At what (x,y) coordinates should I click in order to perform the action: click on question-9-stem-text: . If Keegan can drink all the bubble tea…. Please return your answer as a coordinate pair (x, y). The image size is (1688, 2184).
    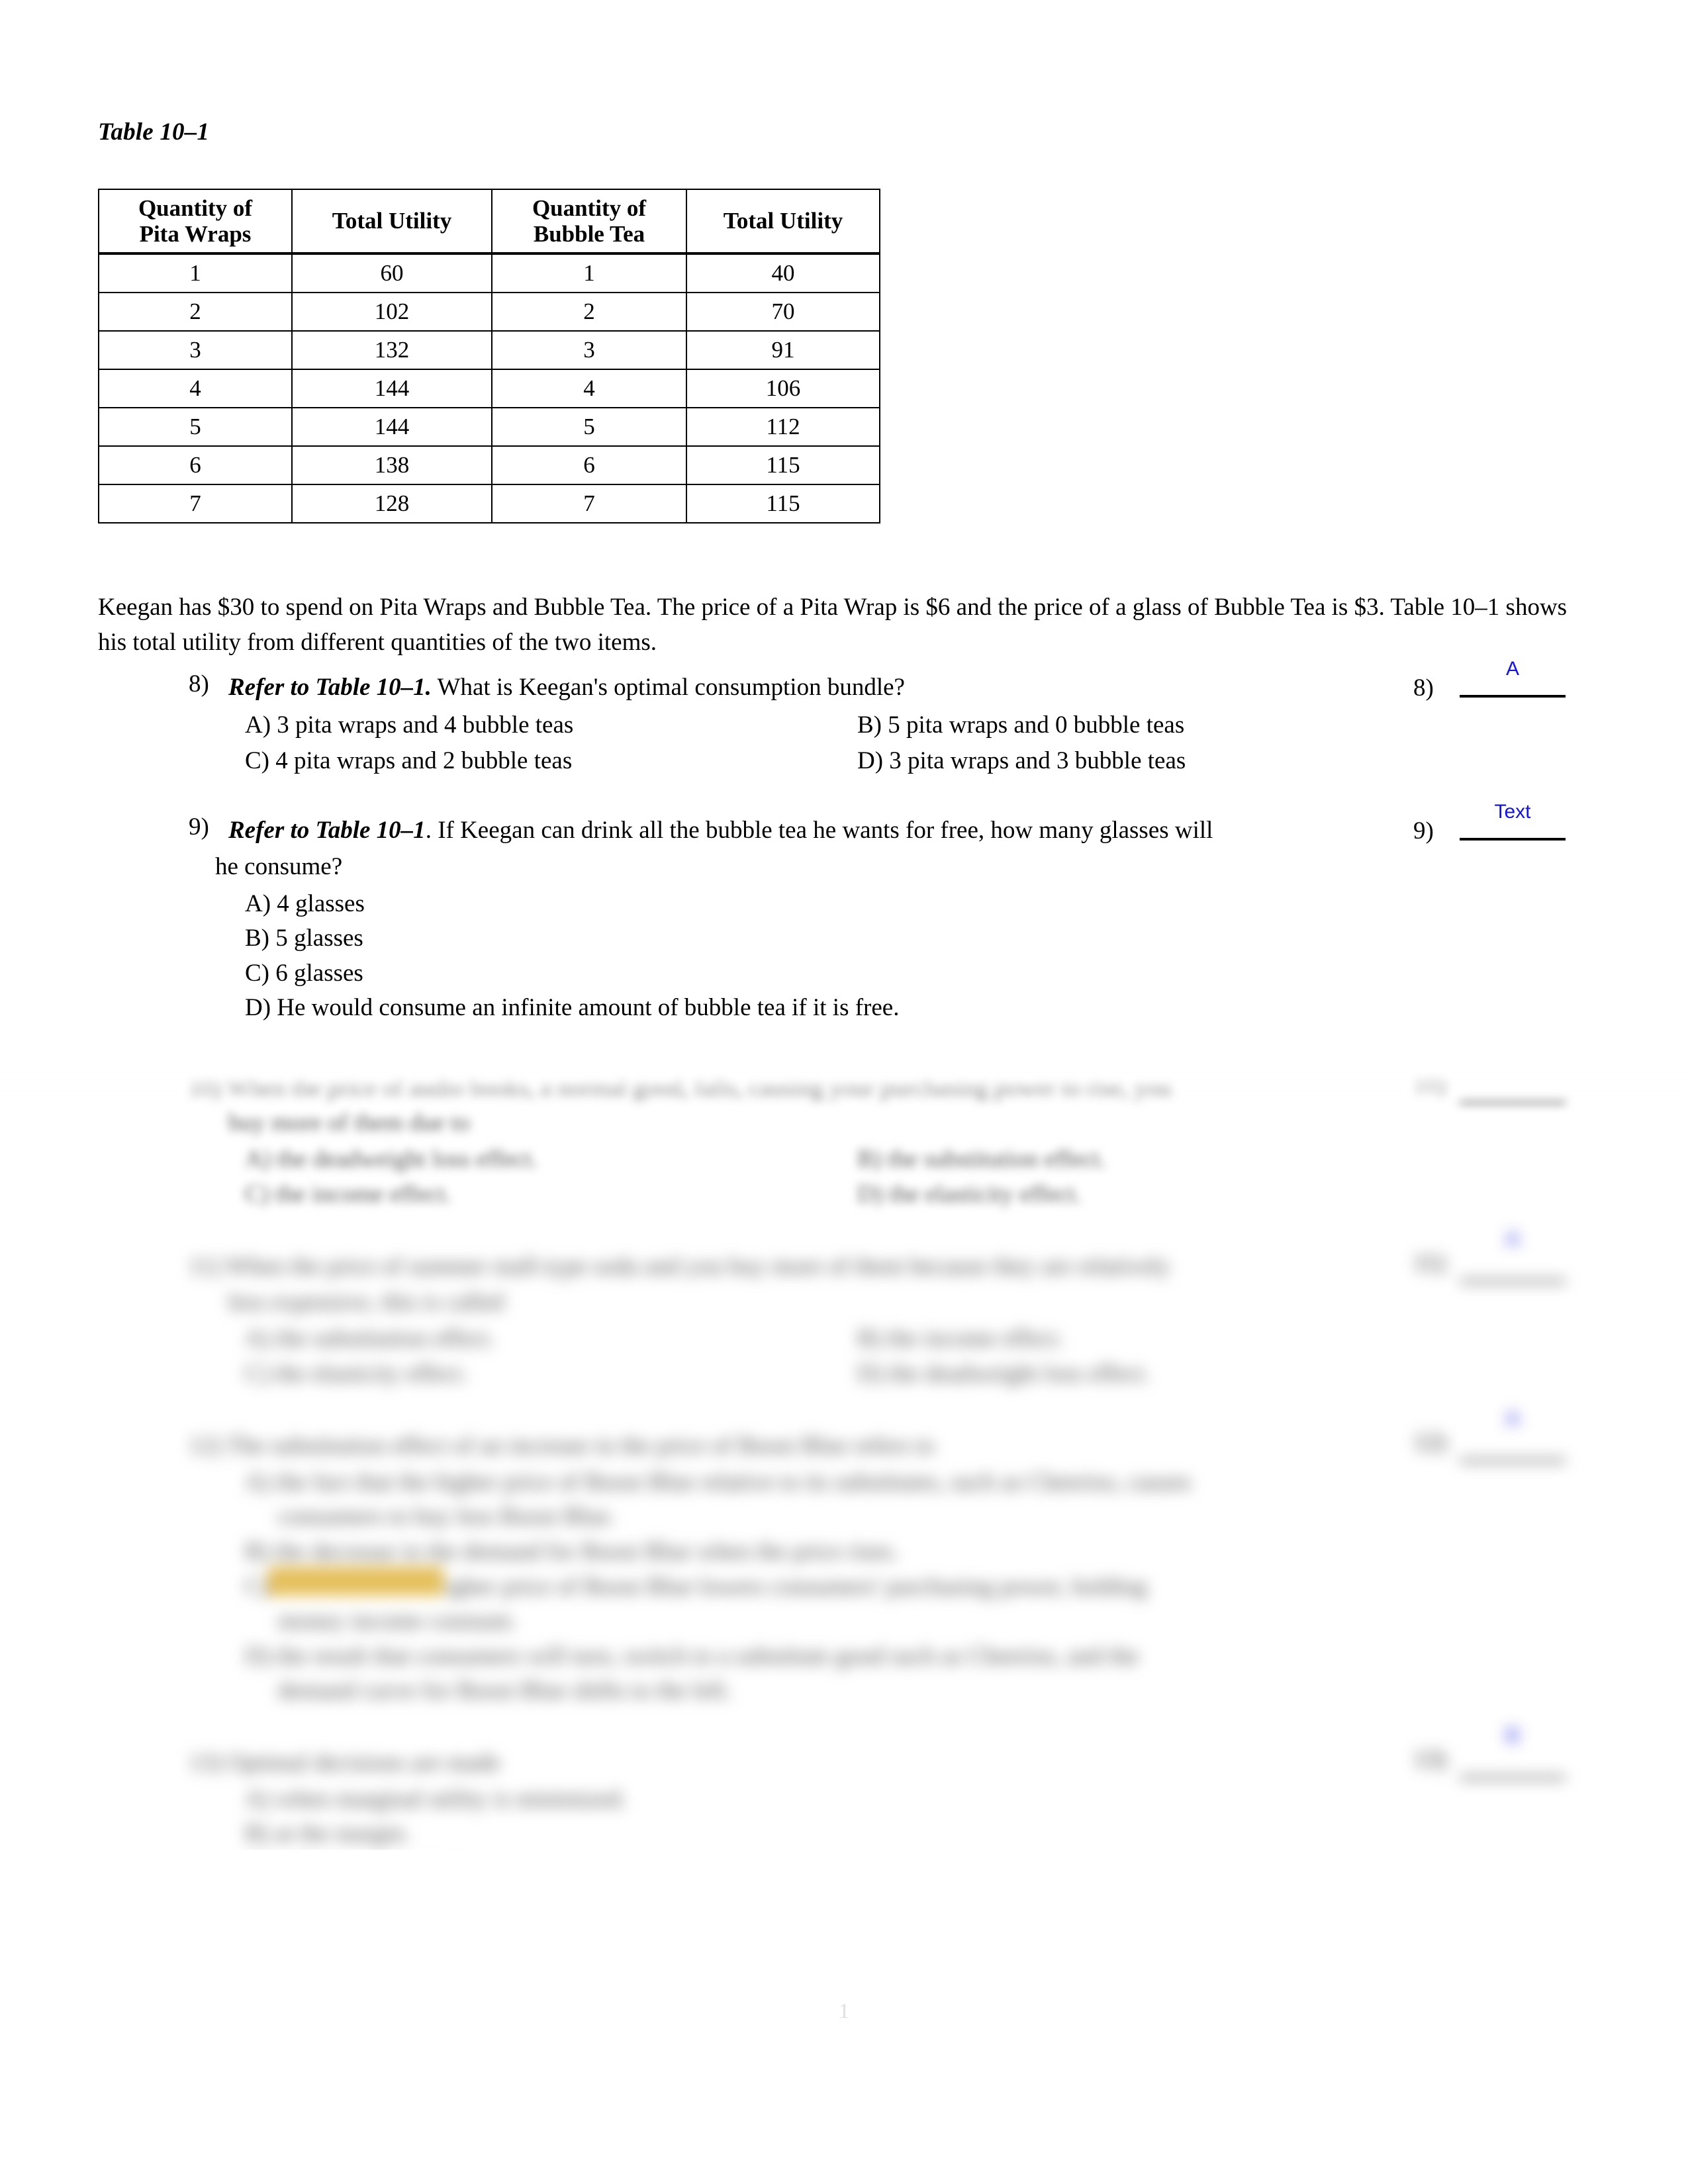
    Looking at the image, I should click on (819, 830).